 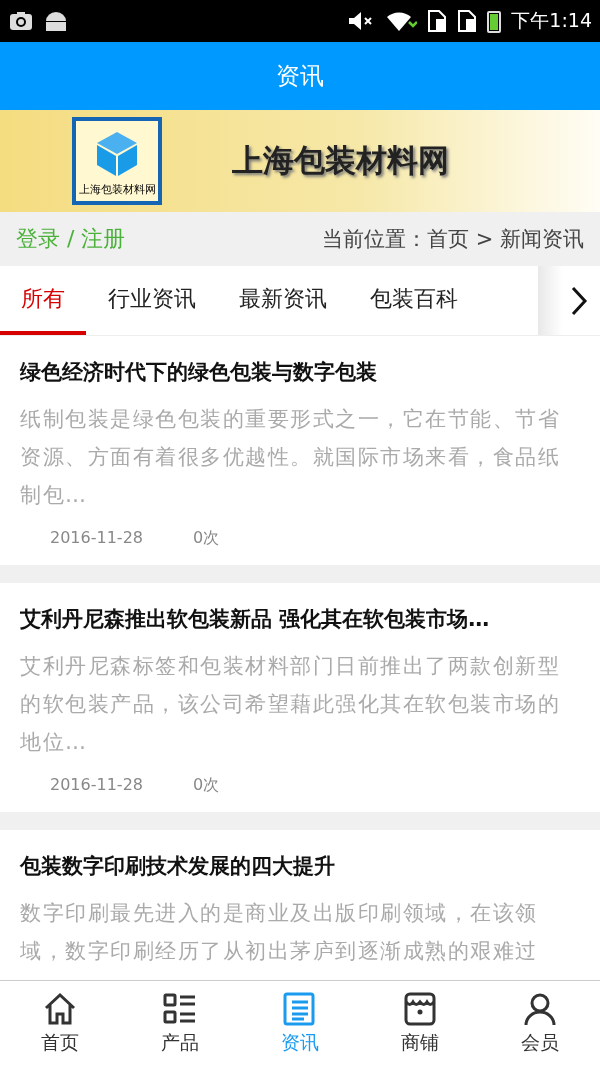 I want to click on battery-icon, so click(x=494, y=21).